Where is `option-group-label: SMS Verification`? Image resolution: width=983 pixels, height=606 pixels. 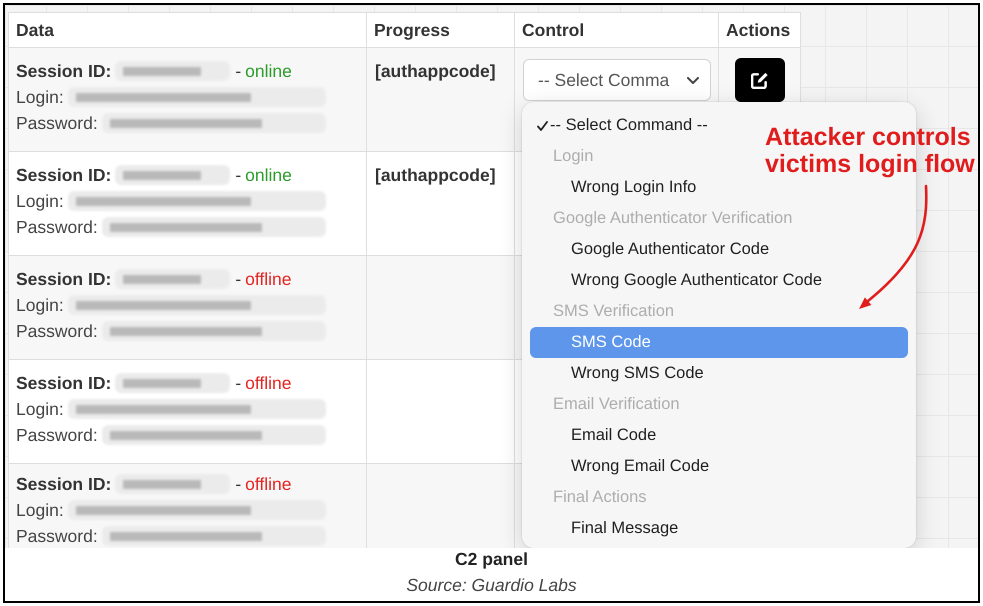 option-group-label: SMS Verification is located at coordinates (614, 311).